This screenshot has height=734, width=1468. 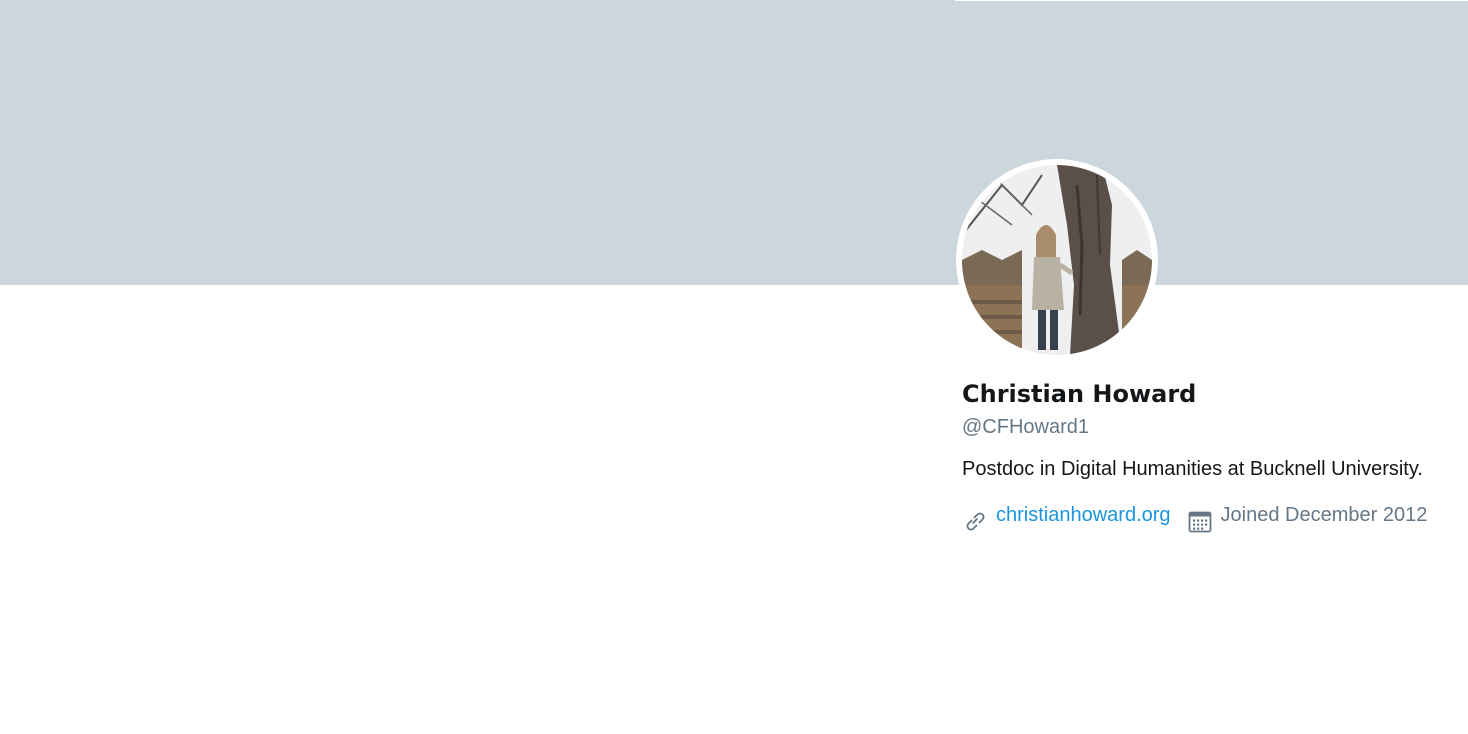 What do you see at coordinates (975, 521) in the screenshot?
I see `link-icon` at bounding box center [975, 521].